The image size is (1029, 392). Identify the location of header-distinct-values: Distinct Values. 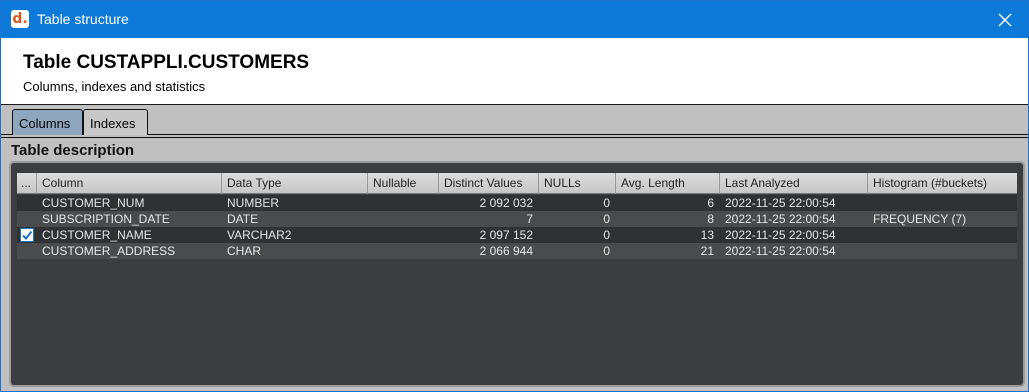
(489, 183).